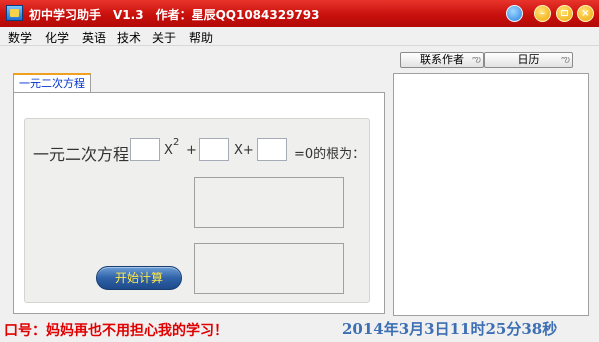 This screenshot has width=599, height=342. What do you see at coordinates (542, 13) in the screenshot?
I see `minimize-icon: –` at bounding box center [542, 13].